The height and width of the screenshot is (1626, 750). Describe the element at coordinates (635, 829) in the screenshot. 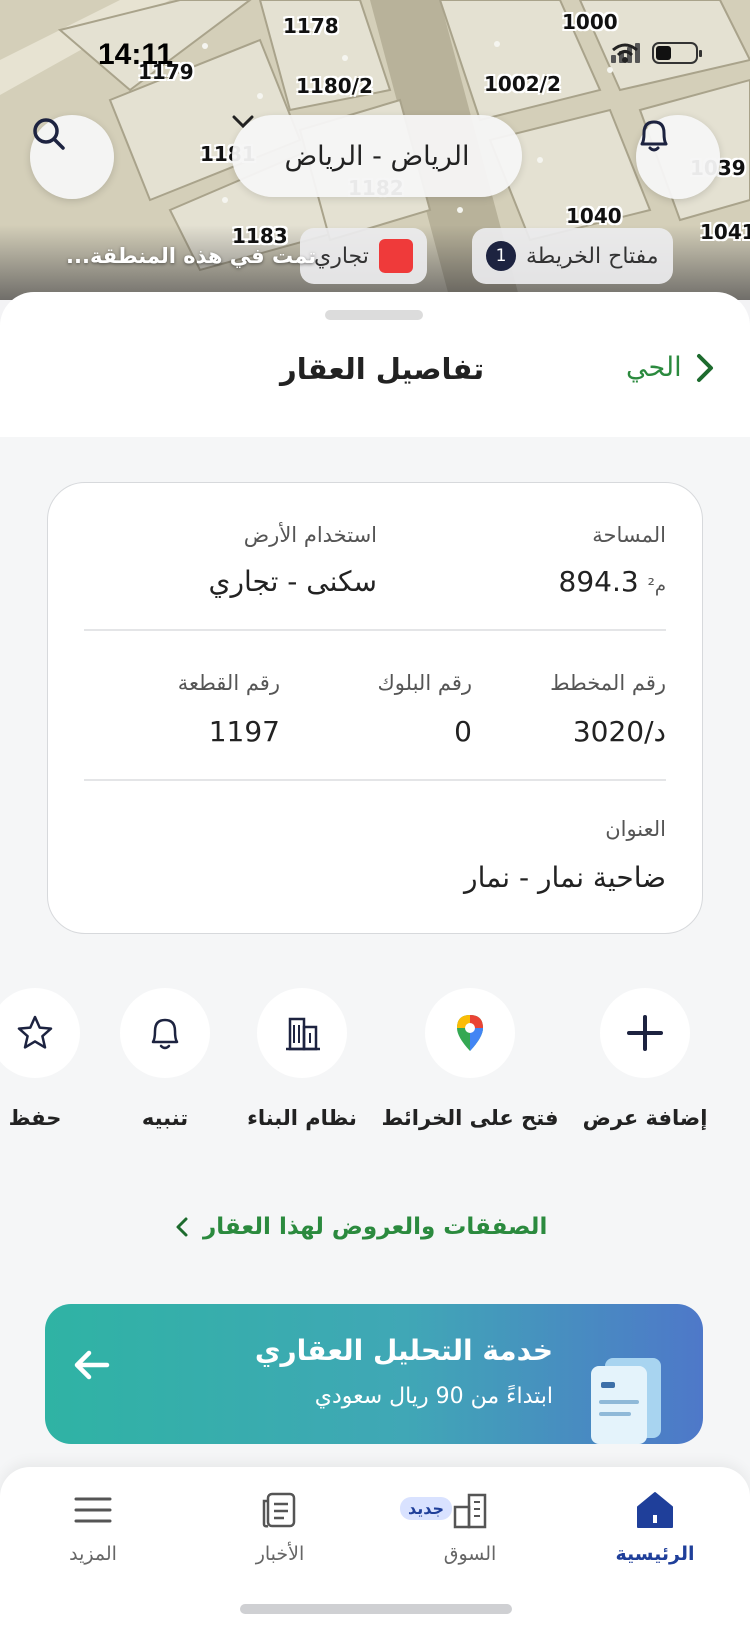

I see `address-label: العنوان` at that location.